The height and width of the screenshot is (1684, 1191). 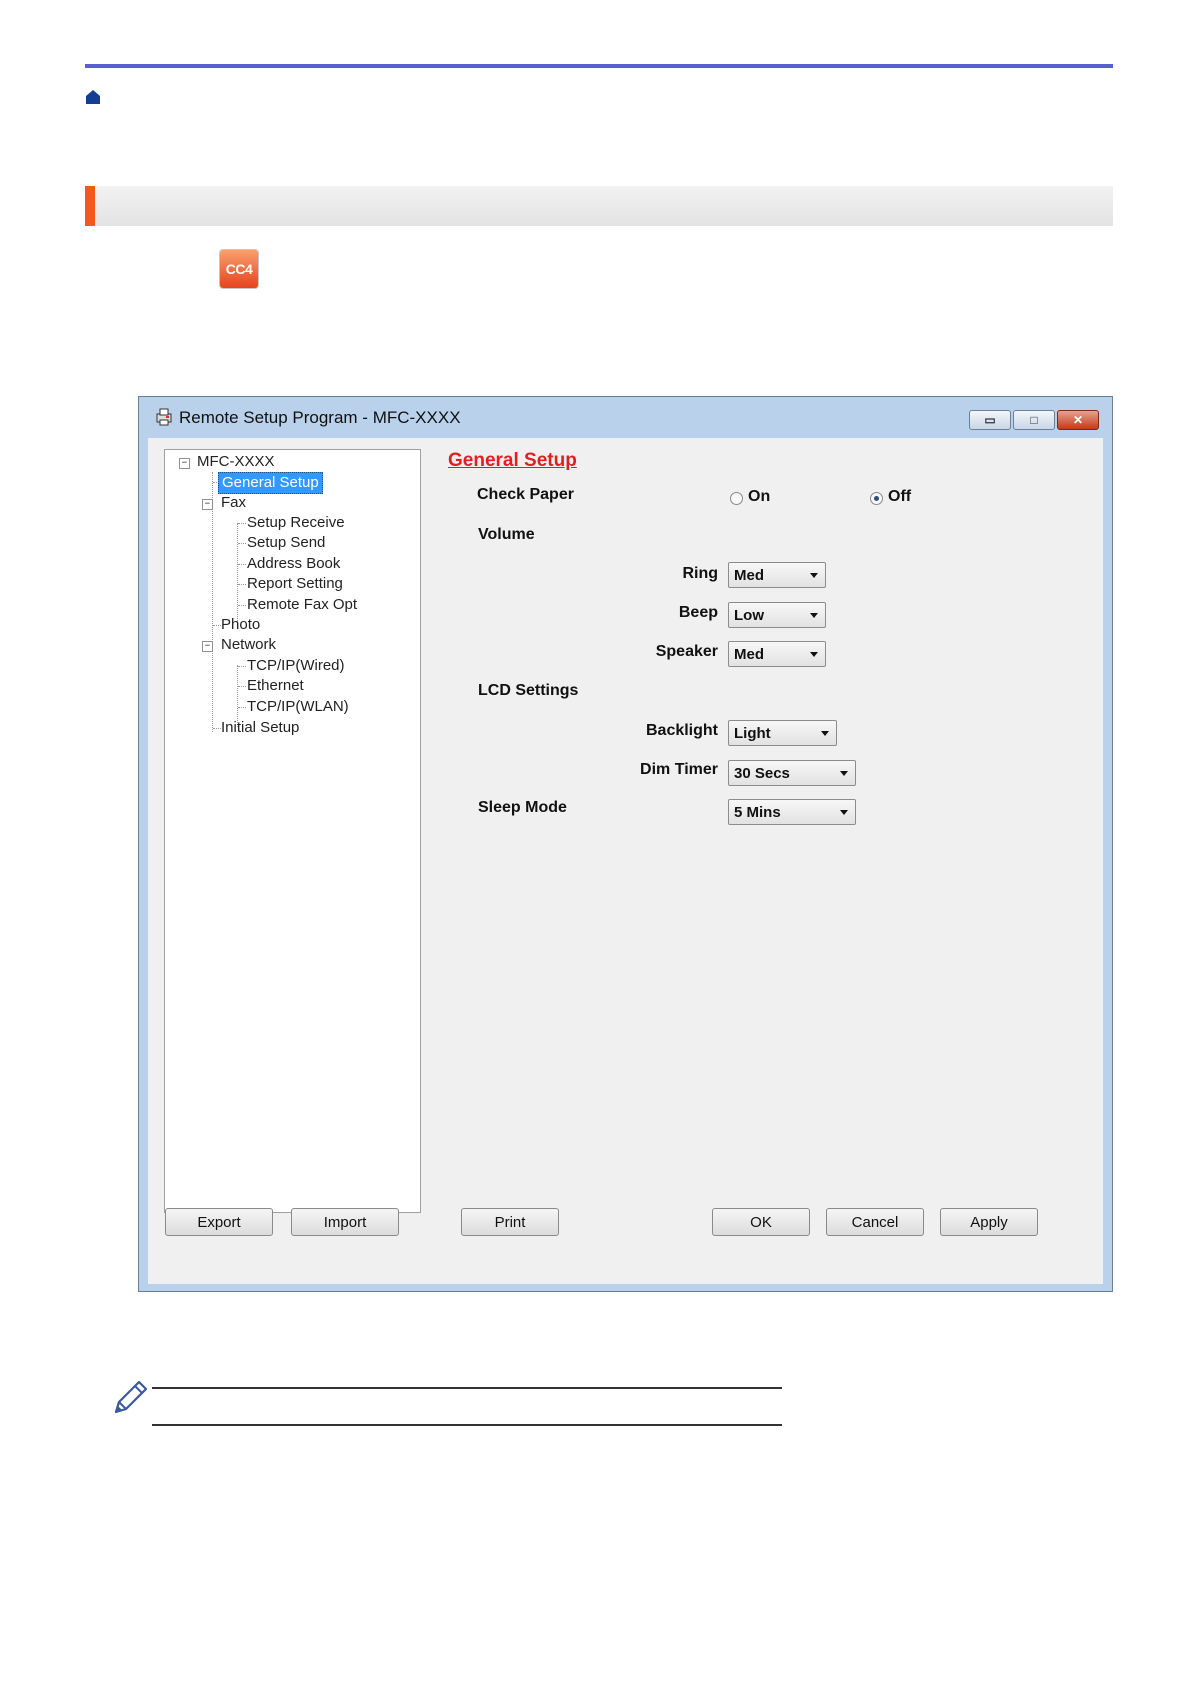 I want to click on backlight-value: Light, so click(x=752, y=733).